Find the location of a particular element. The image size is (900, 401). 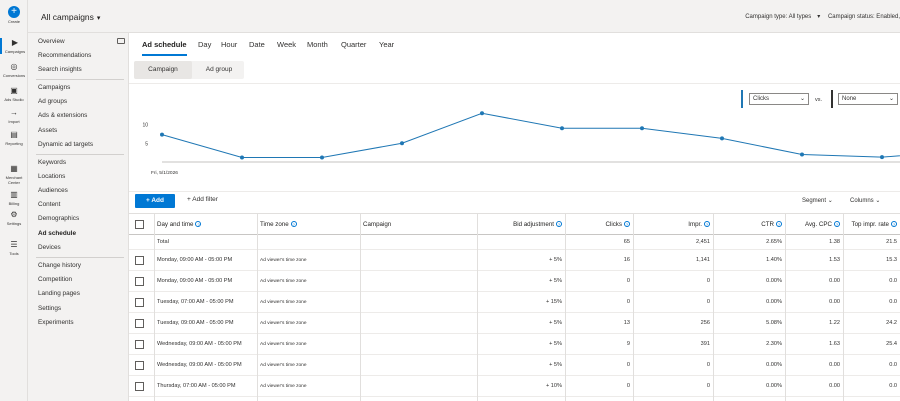

tab-quarter: Quarter is located at coordinates (353, 44).